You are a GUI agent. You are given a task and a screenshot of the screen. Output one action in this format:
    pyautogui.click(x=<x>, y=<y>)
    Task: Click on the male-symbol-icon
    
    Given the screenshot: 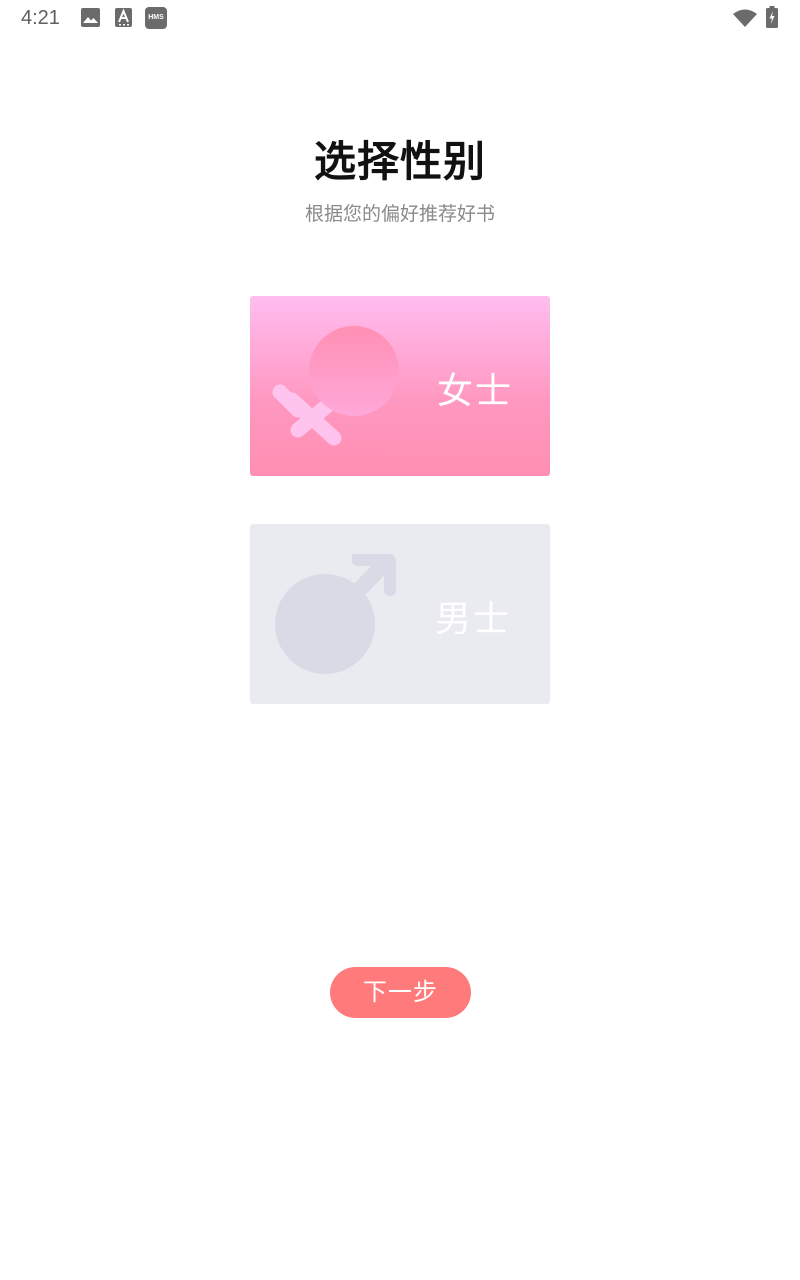 What is the action you would take?
    pyautogui.click(x=335, y=614)
    